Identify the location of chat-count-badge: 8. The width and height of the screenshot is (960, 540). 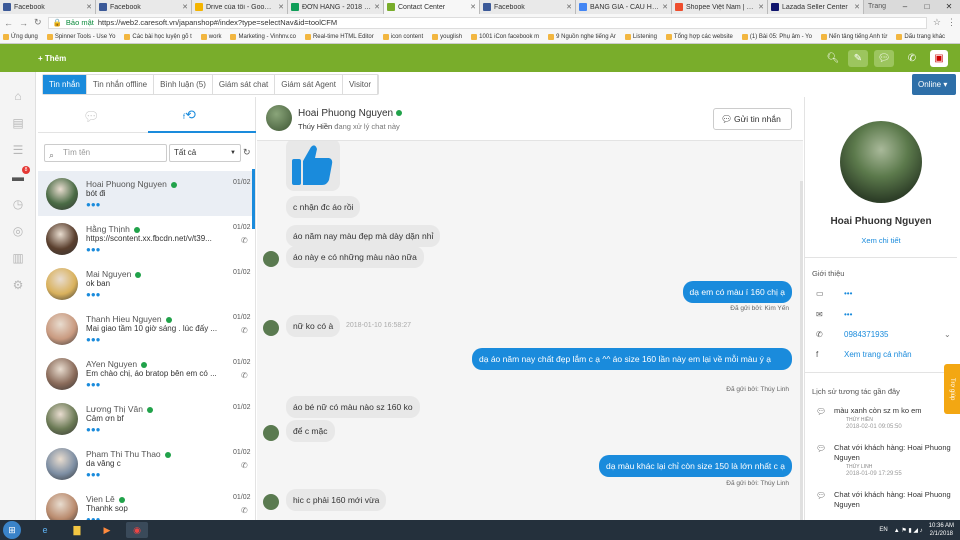
(26, 170).